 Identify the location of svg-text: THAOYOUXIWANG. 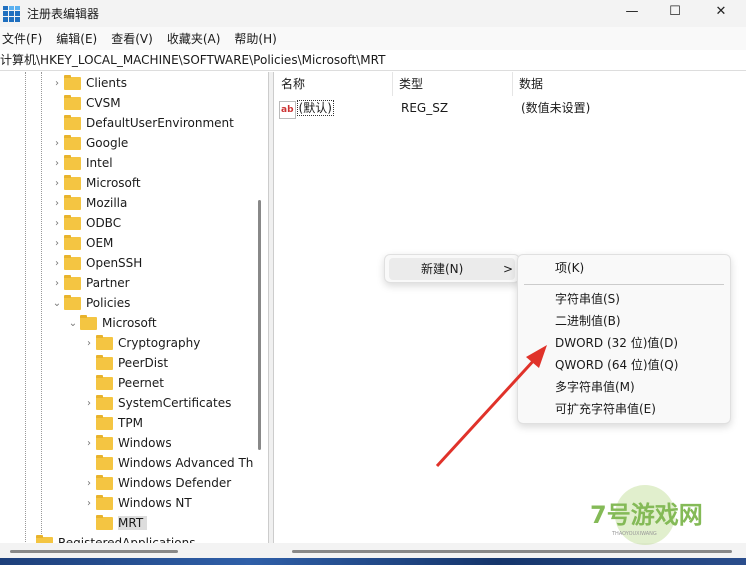
(634, 534).